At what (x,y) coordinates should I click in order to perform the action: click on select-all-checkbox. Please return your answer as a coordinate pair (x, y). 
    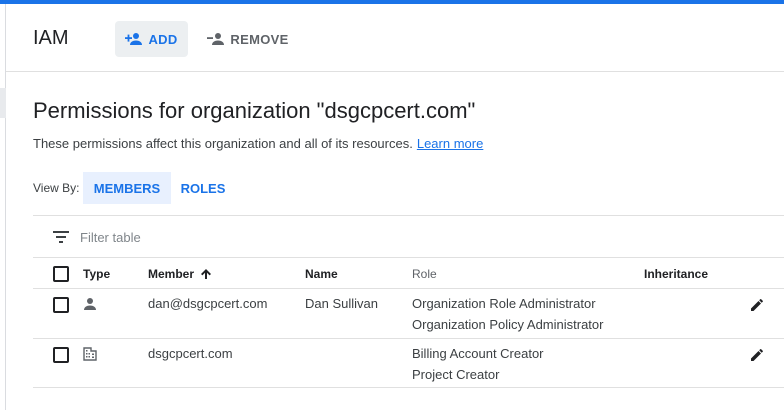
    Looking at the image, I should click on (61, 274).